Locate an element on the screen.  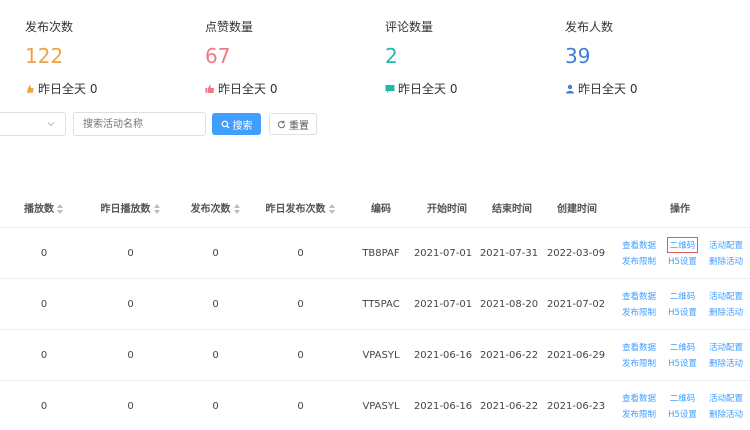
reset-button-label: 重置 is located at coordinates (299, 126).